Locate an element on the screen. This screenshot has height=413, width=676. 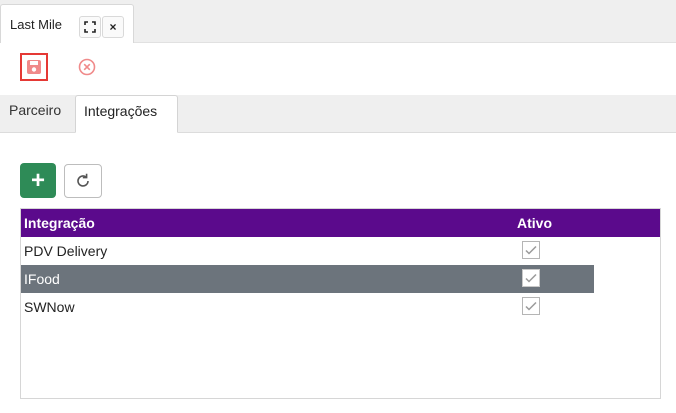
table-row: SWNow is located at coordinates (307, 307).